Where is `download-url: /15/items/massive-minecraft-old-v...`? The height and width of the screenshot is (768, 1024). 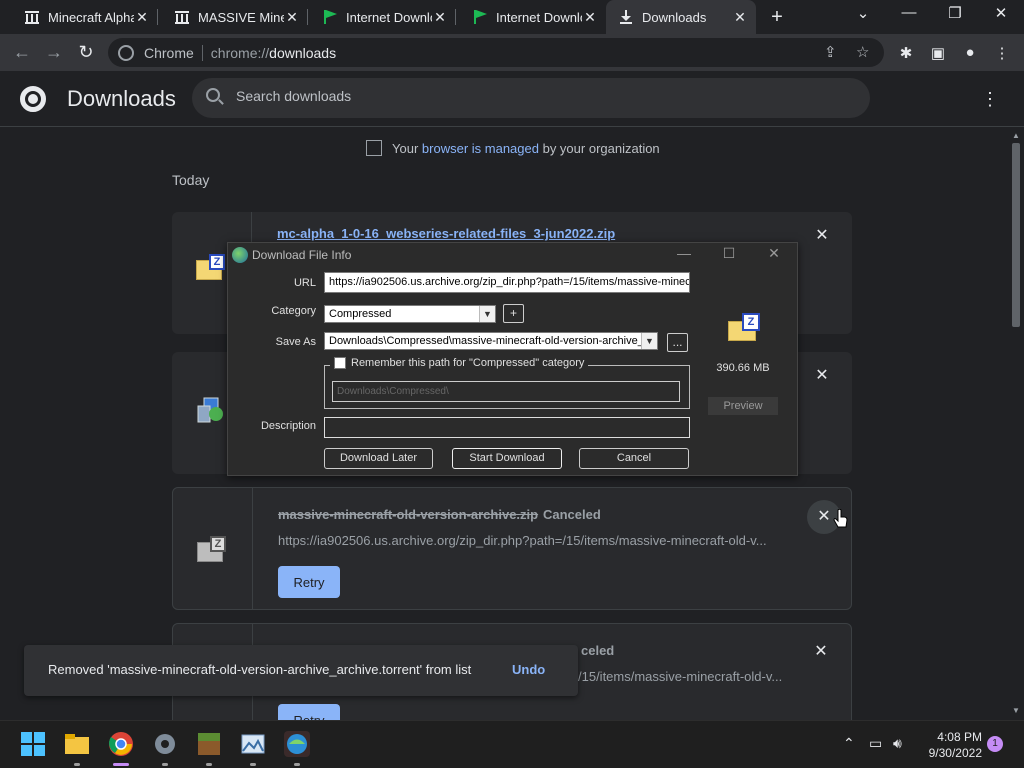
download-url: /15/items/massive-minecraft-old-v... is located at coordinates (680, 676).